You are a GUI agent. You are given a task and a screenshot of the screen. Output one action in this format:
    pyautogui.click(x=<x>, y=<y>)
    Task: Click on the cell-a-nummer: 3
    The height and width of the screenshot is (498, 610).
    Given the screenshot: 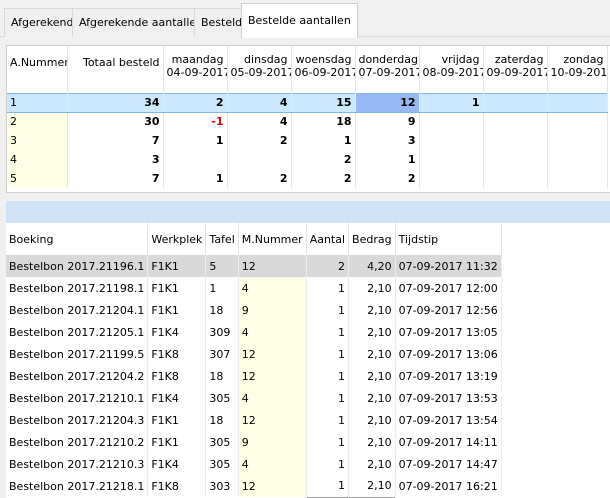 What is the action you would take?
    pyautogui.click(x=37, y=140)
    